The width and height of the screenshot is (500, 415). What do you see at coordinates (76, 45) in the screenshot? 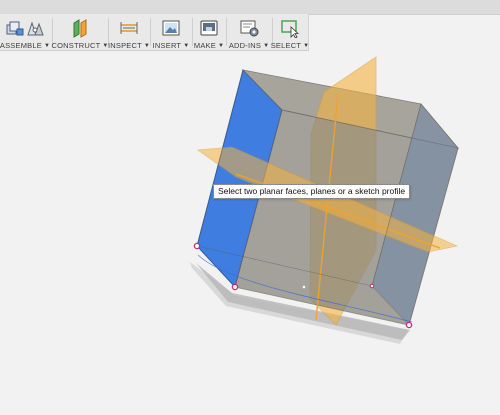
I see `construct-label: CONSTRUCT` at bounding box center [76, 45].